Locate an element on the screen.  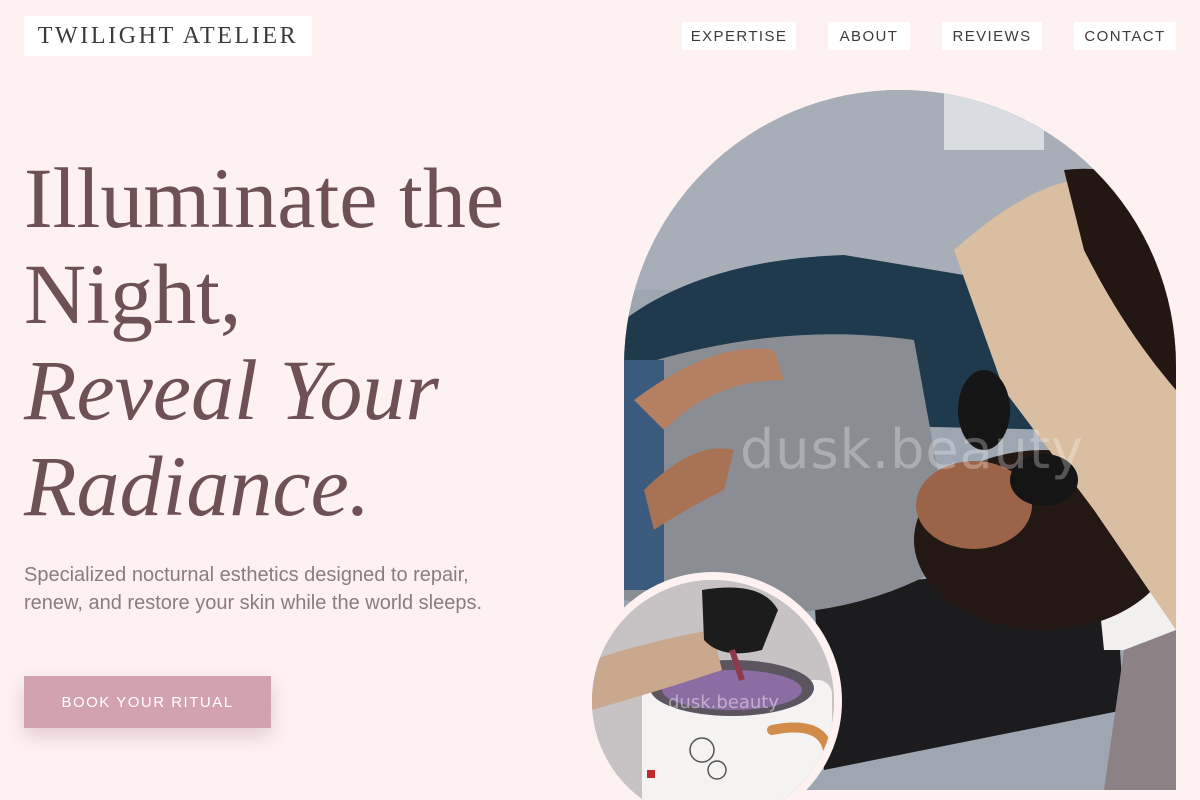
nav-reviews-link: REVIEWS is located at coordinates (992, 36).